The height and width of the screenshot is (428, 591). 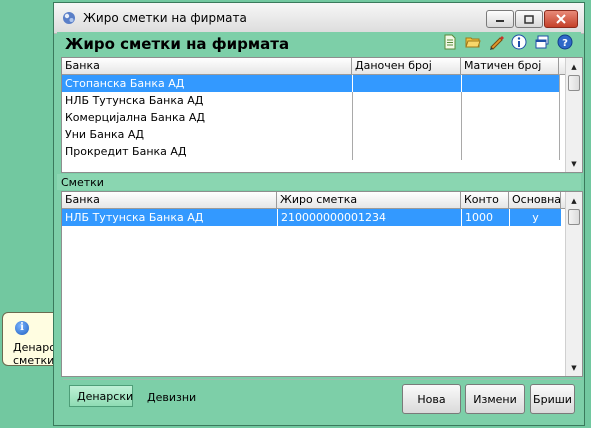 I want to click on accounts-grid-header: Банка Жиро сметка Конто Основна, so click(x=322, y=200).